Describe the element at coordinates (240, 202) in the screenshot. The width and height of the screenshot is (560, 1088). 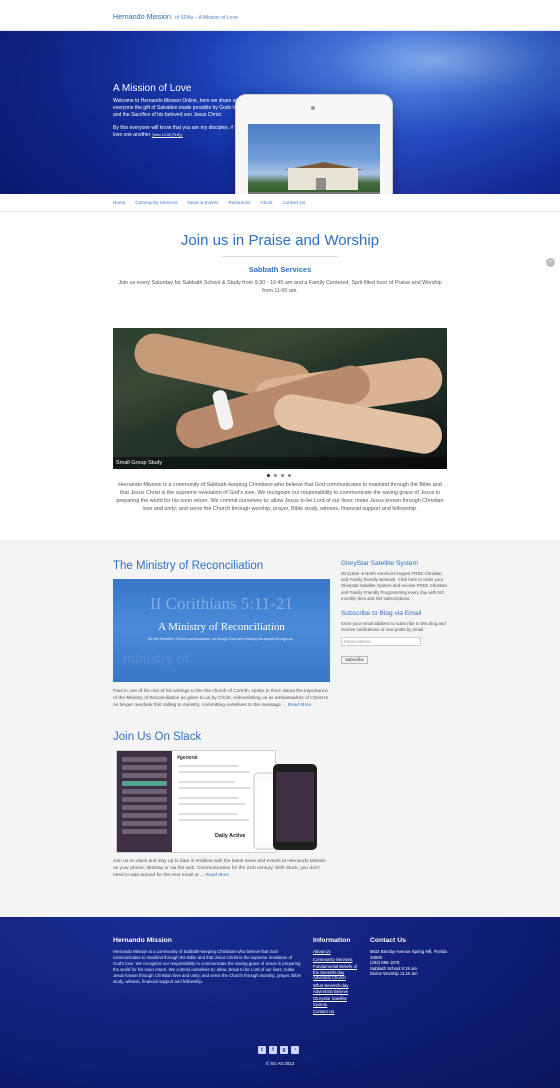
I see `nav-item-resources: Resources` at that location.